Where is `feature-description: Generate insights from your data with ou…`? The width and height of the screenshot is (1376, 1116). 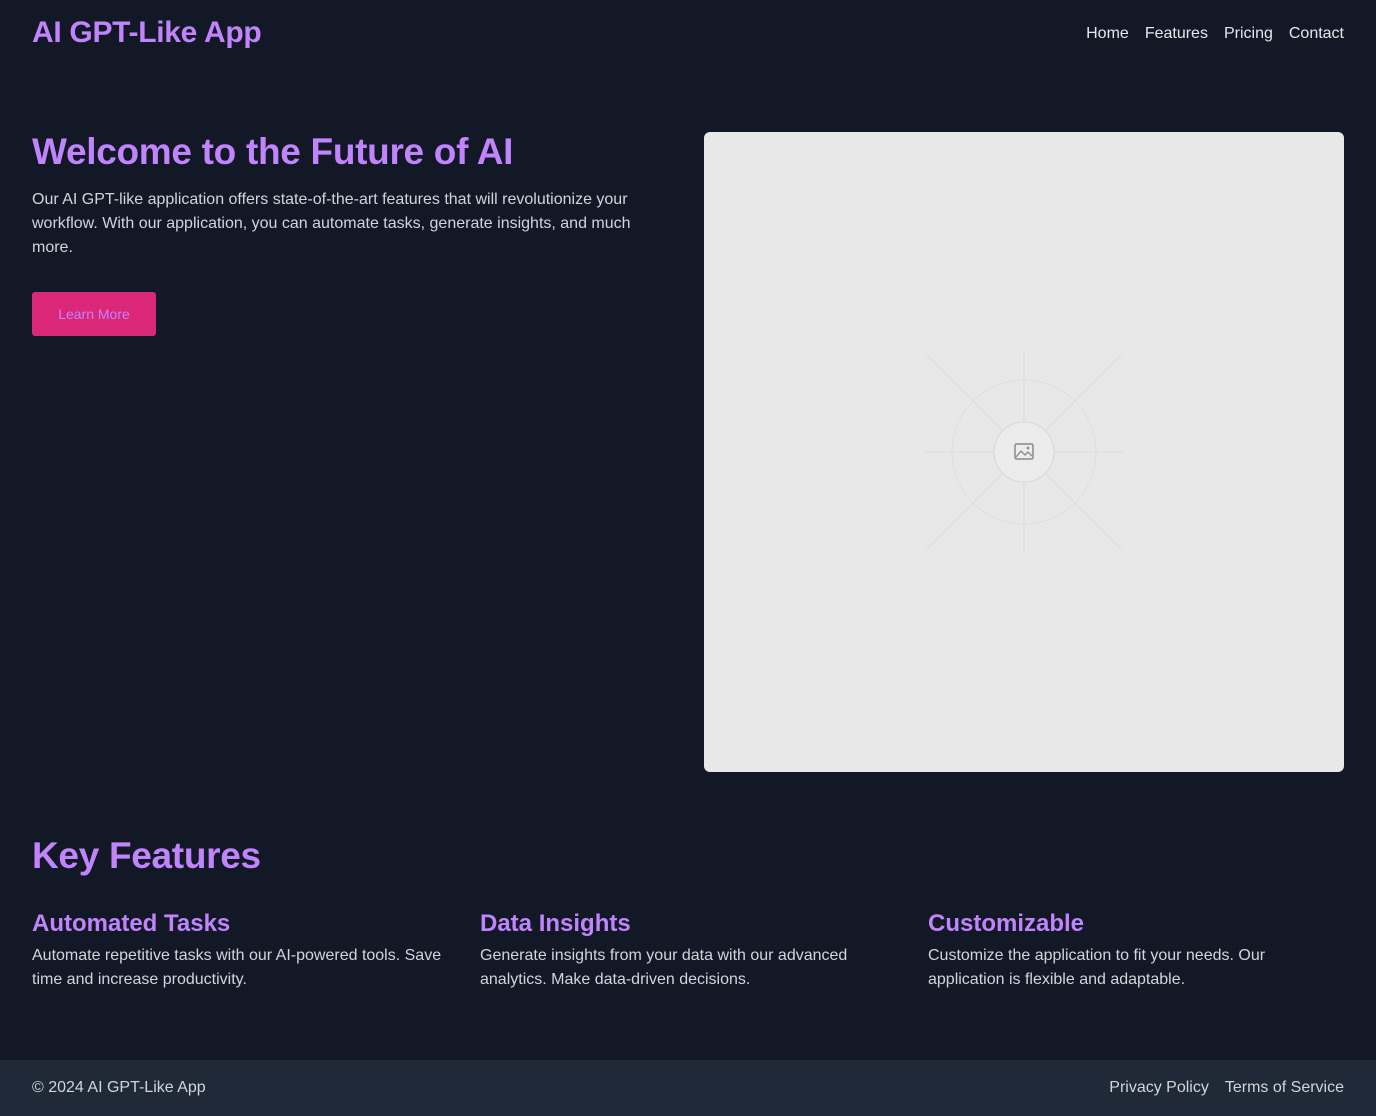
feature-description: Generate insights from your data with ou… is located at coordinates (664, 967).